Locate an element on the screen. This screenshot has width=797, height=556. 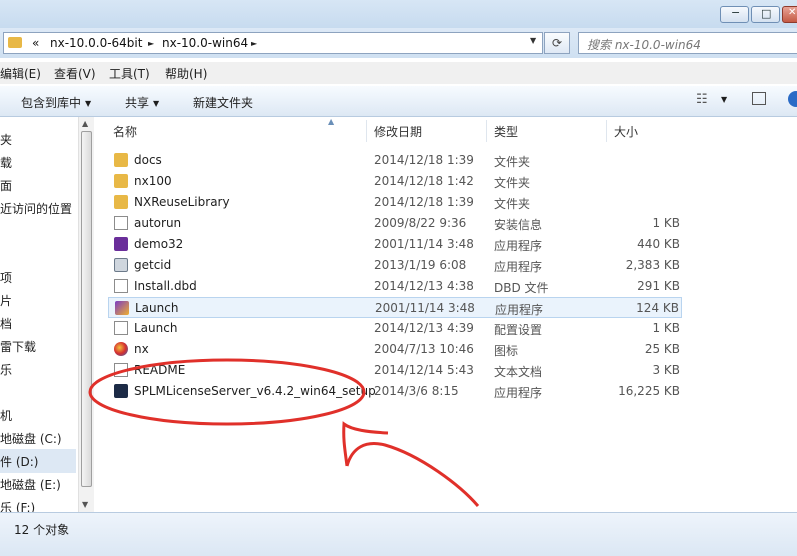
item-count: 12 个对象 is located at coordinates (42, 530).